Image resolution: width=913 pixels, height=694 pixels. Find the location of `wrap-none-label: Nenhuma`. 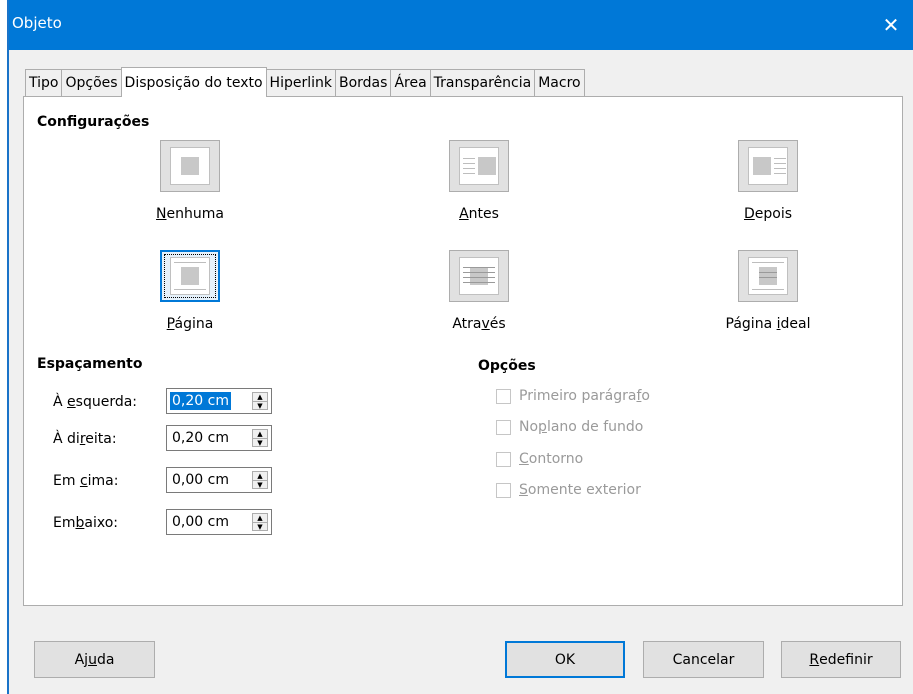

wrap-none-label: Nenhuma is located at coordinates (190, 214).